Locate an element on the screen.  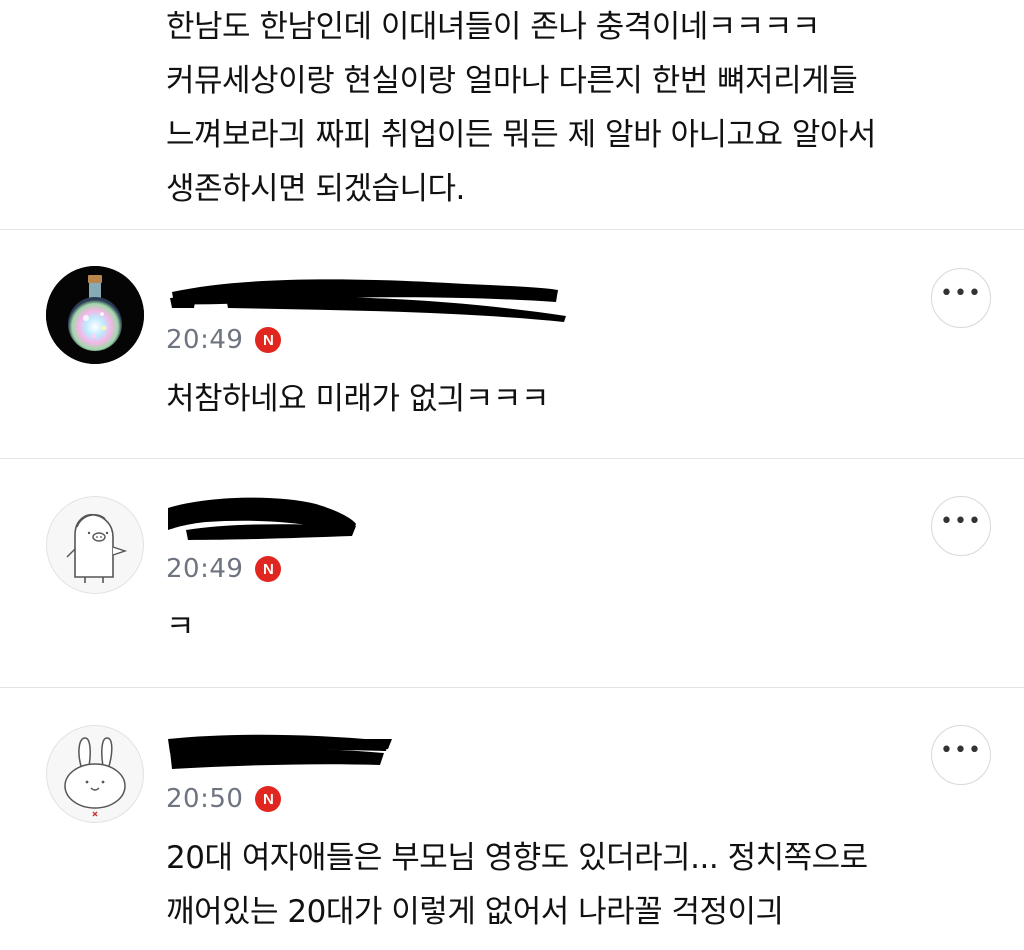
comment-line: 깨어있는 20대가 이렇게 없어서 나라꼴 걱정이긔 is located at coordinates (475, 912).